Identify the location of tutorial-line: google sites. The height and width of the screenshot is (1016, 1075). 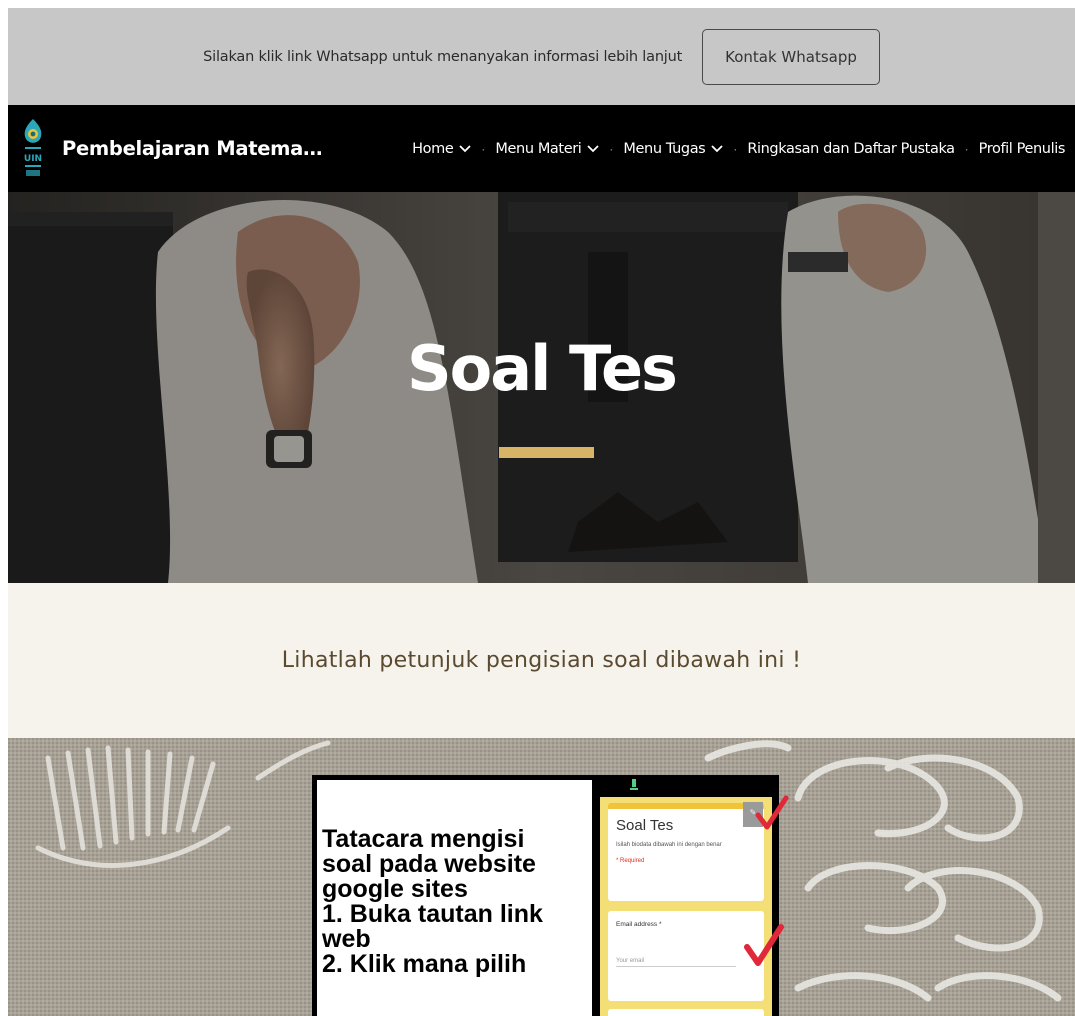
(395, 889).